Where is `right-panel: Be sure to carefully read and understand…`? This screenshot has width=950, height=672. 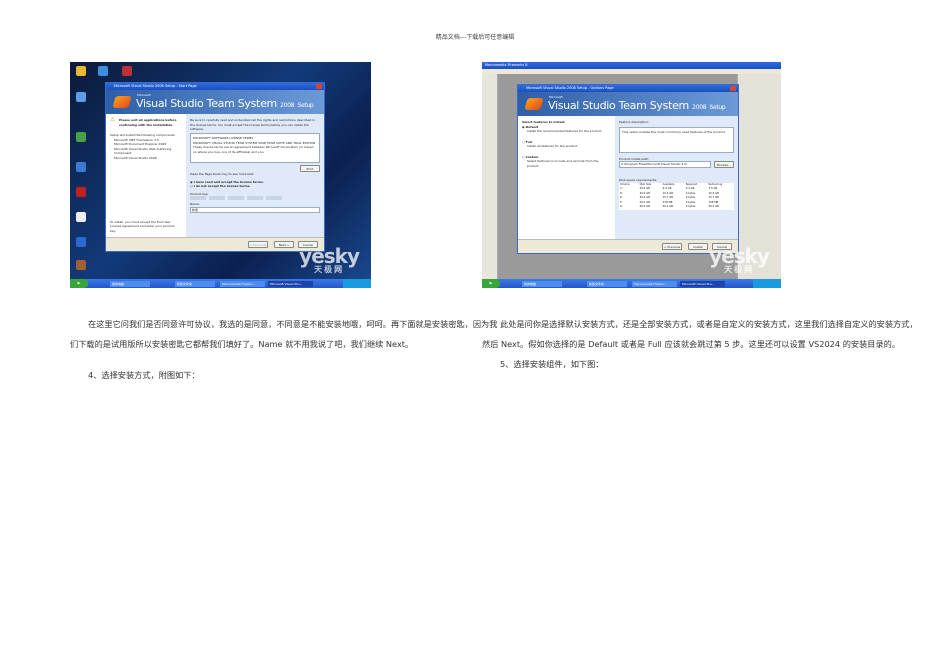 right-panel: Be sure to carefully read and understand… is located at coordinates (255, 175).